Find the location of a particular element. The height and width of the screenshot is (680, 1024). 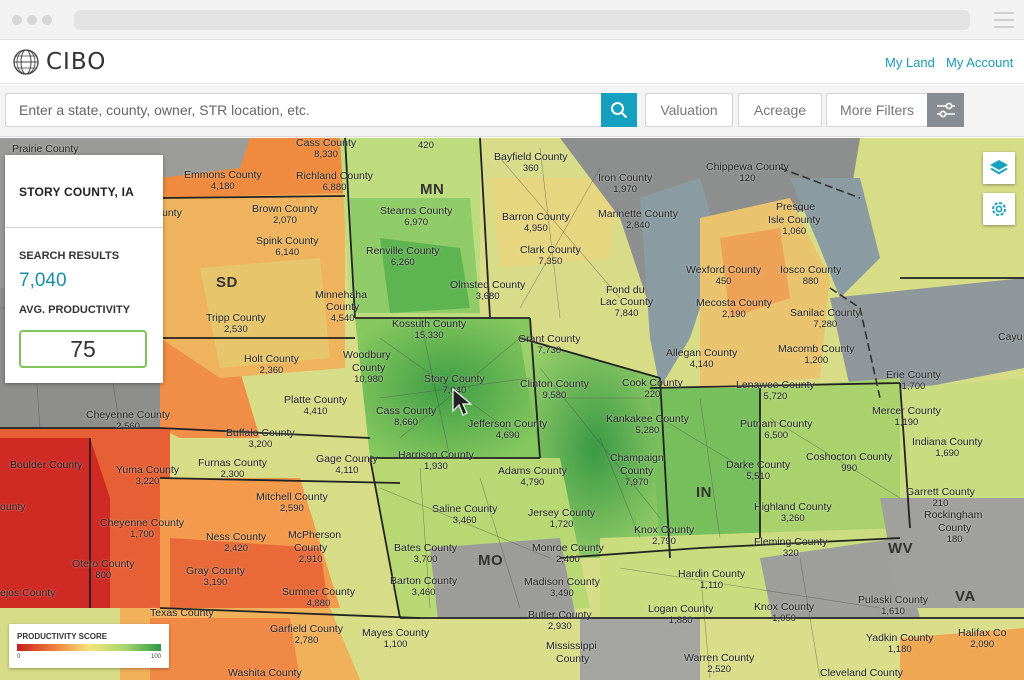

filter-settings-button is located at coordinates (945, 110).